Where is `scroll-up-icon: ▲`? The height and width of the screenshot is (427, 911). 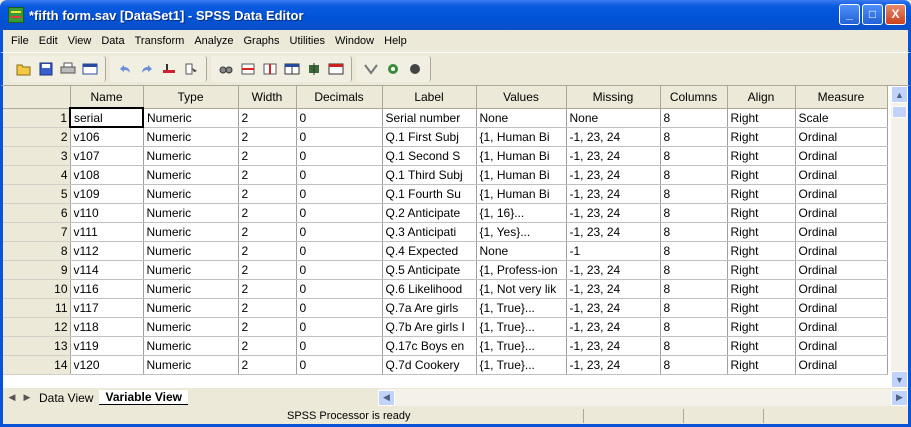 scroll-up-icon: ▲ is located at coordinates (899, 94).